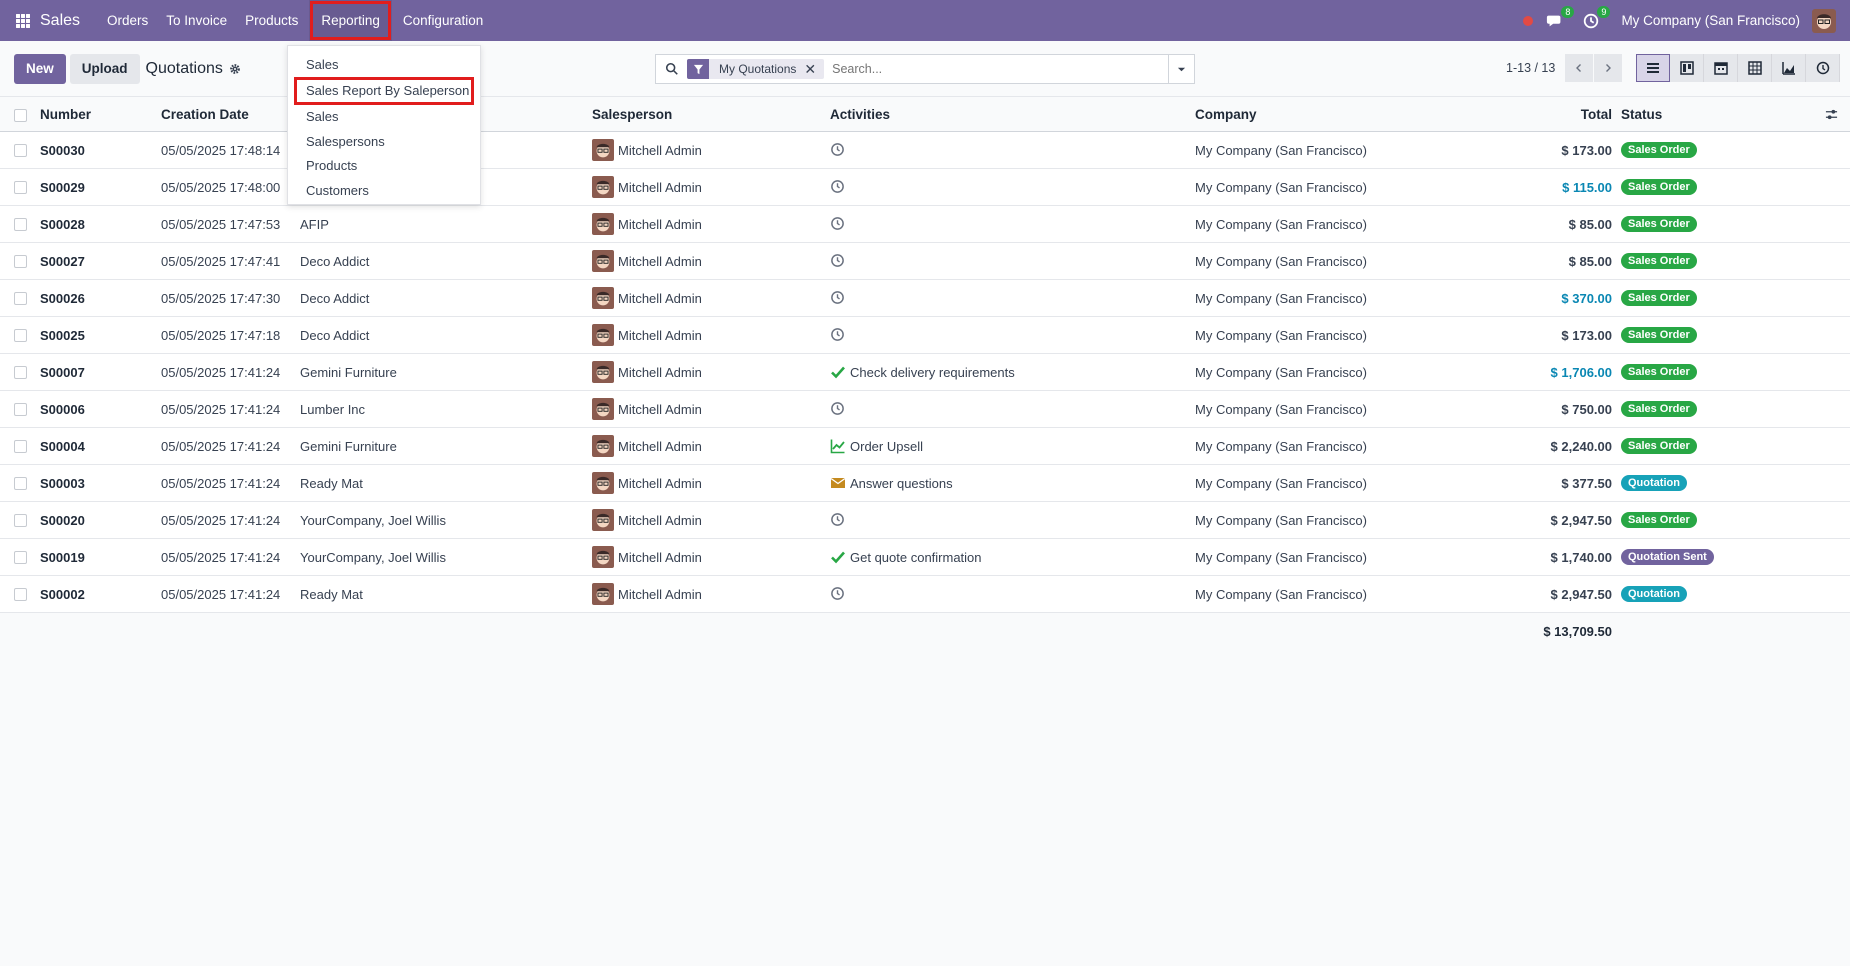  Describe the element at coordinates (838, 446) in the screenshot. I see `chart-line-icon` at that location.